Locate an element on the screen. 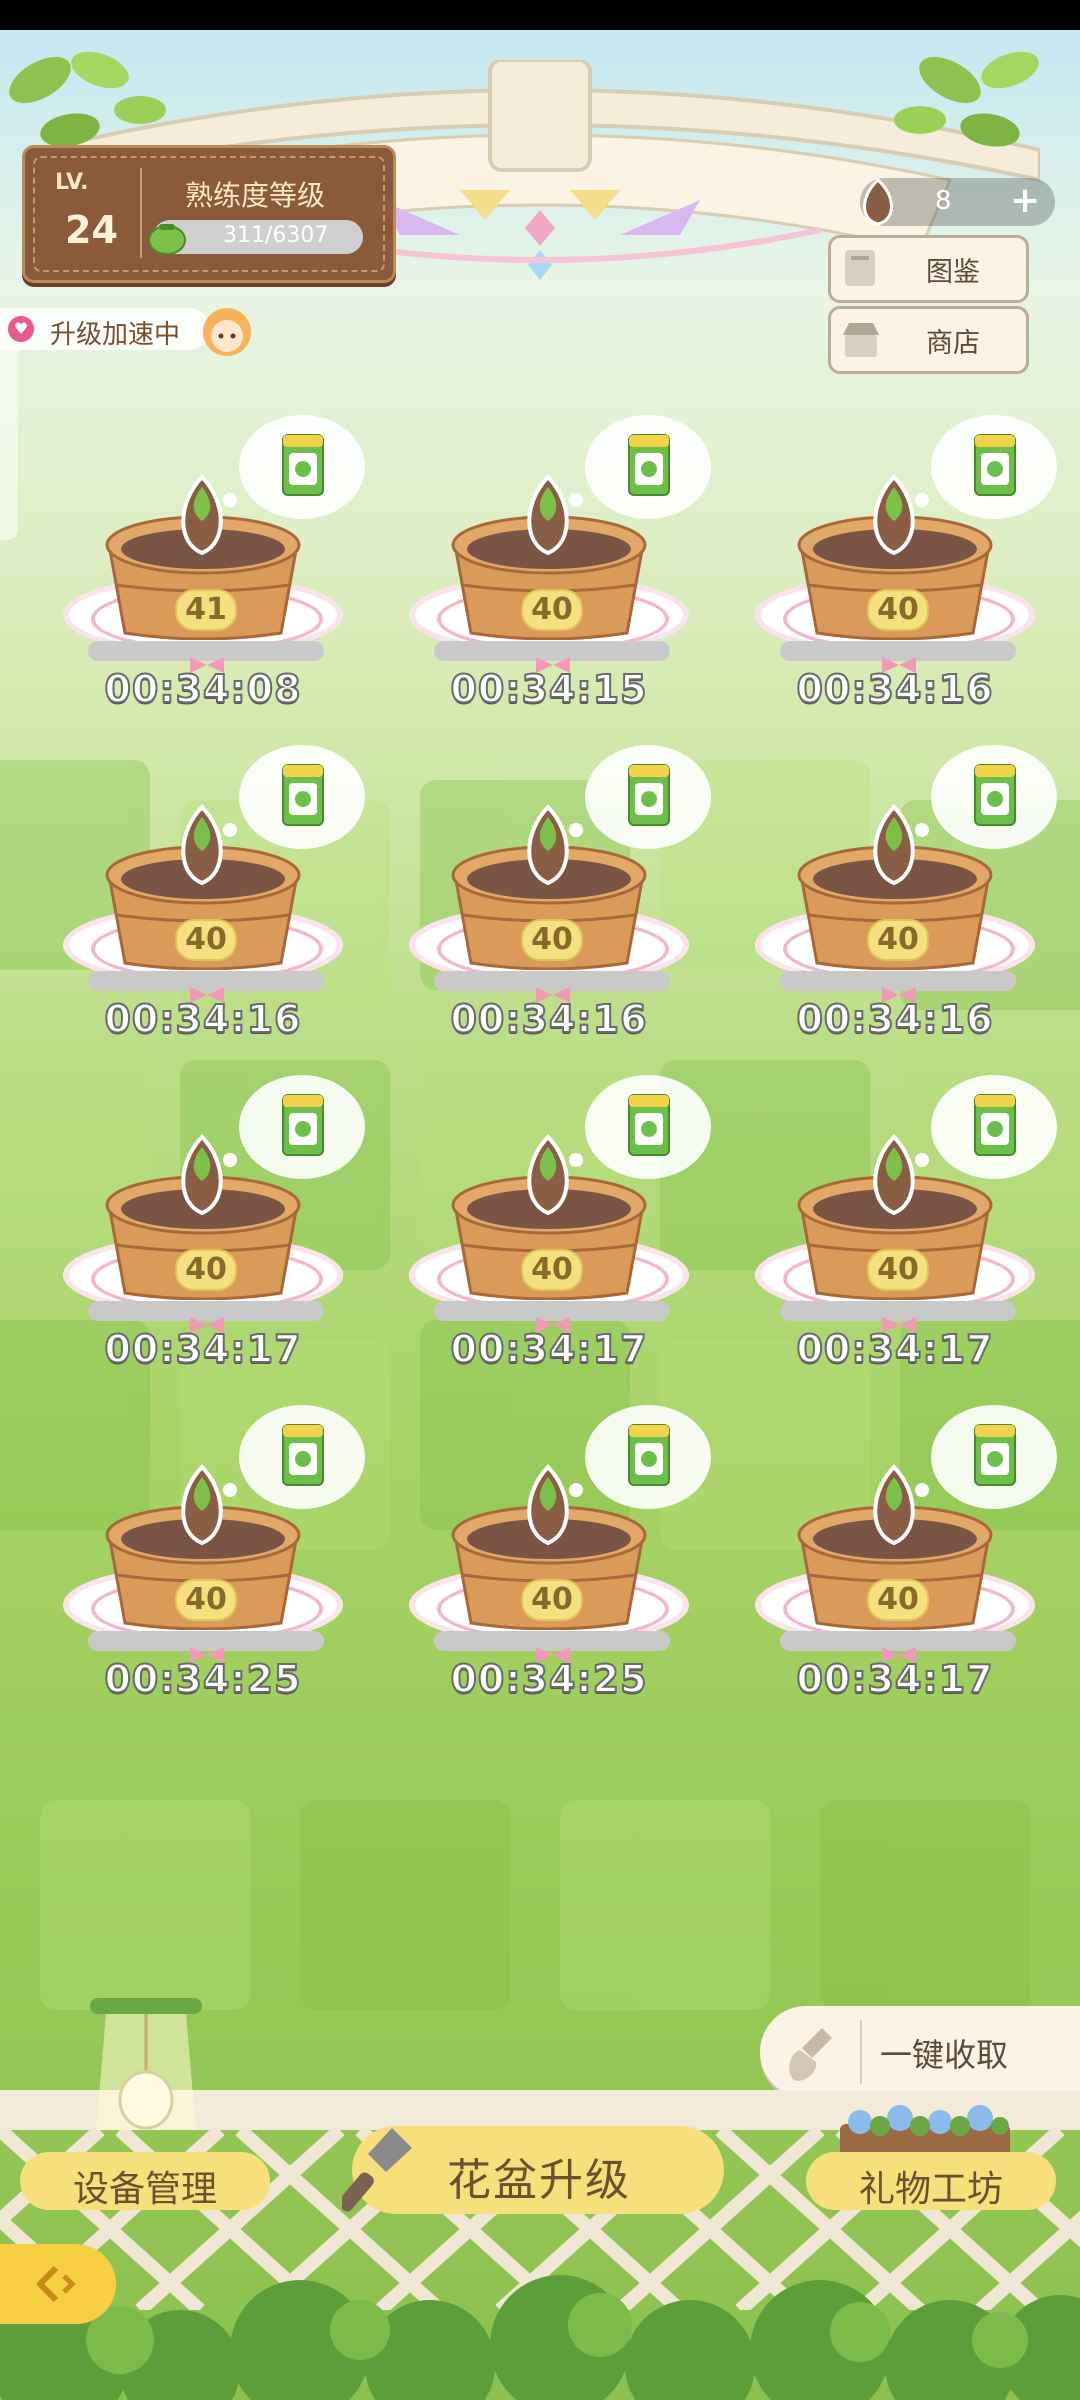  shop-icon is located at coordinates (861, 340).